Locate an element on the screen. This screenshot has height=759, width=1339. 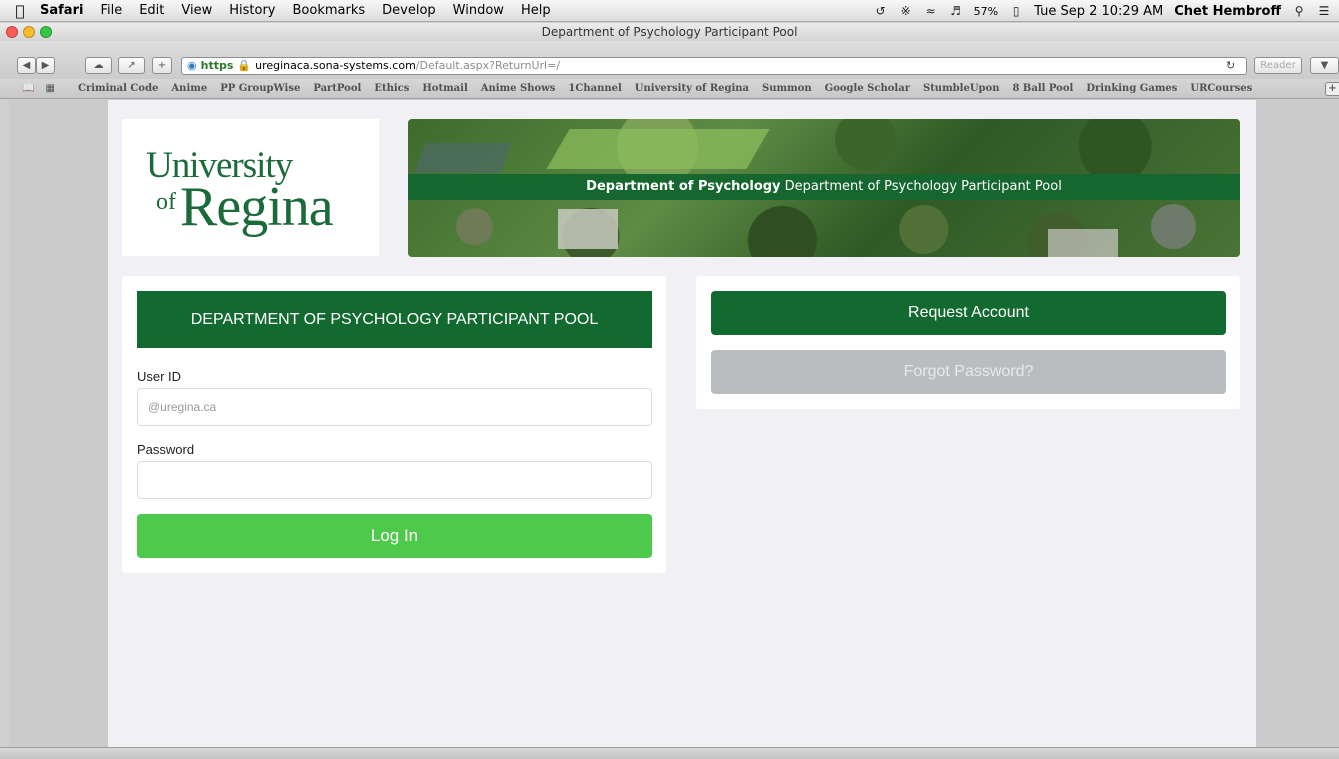
menu-edit: Edit is located at coordinates (151, 10).